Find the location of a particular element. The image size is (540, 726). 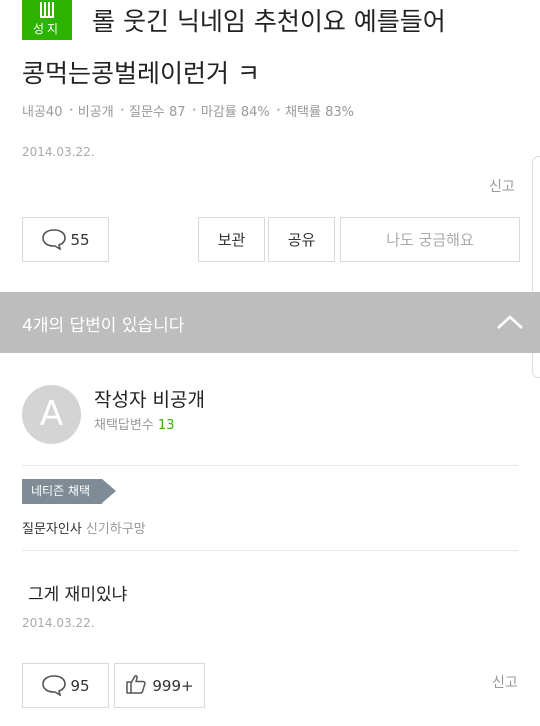

tag-arrow is located at coordinates (109, 491).